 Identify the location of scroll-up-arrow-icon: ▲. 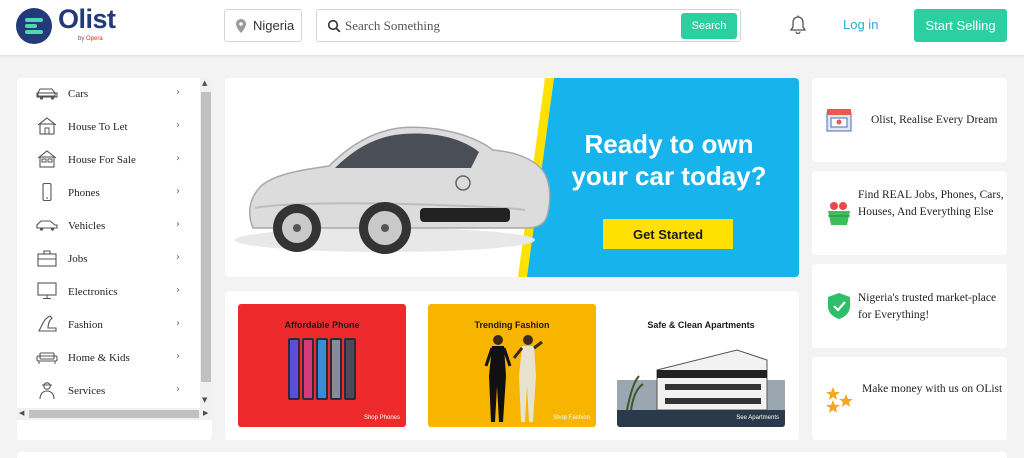
(204, 83).